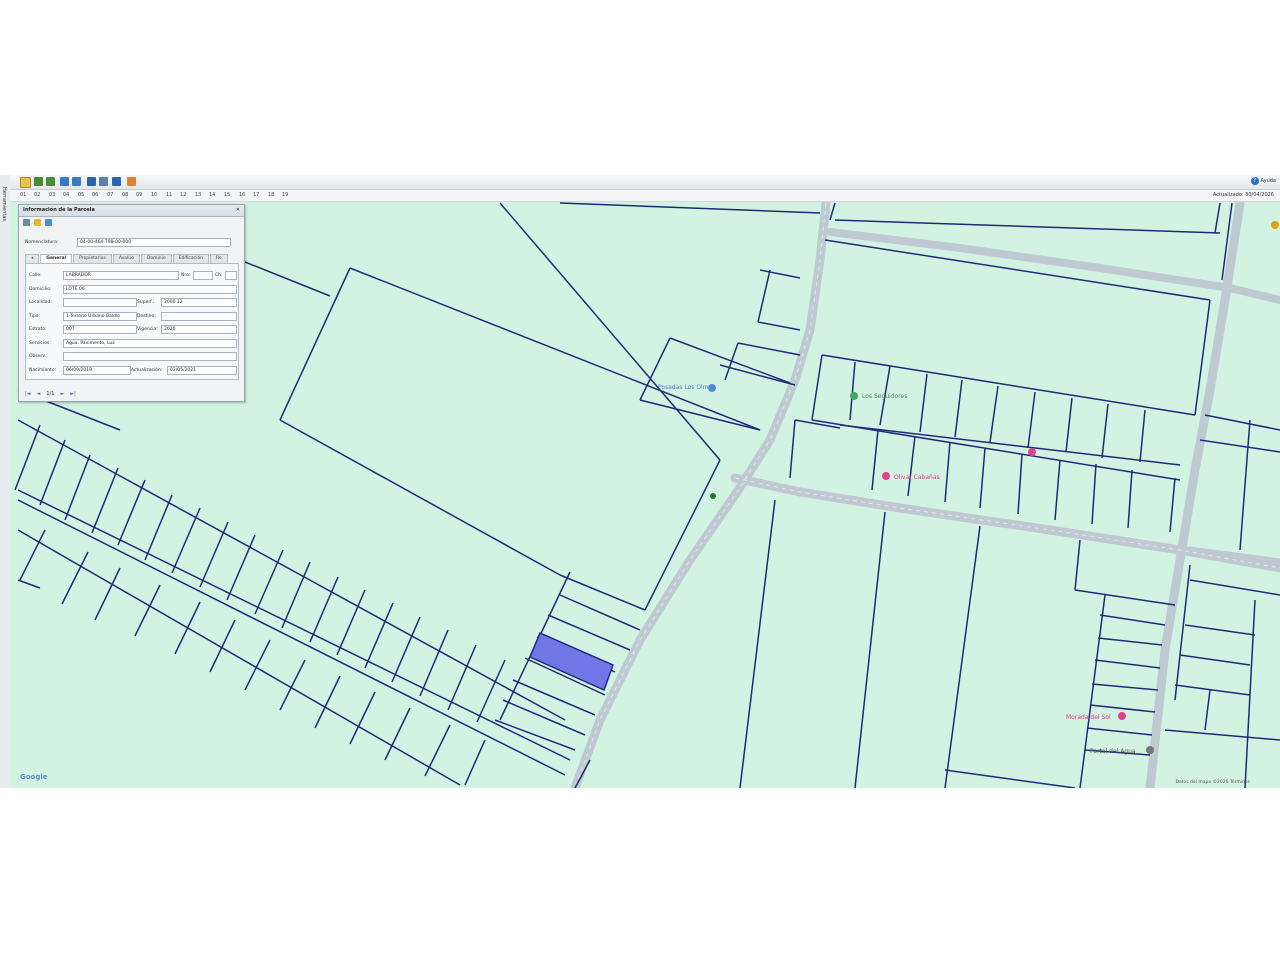 The height and width of the screenshot is (960, 1280). What do you see at coordinates (1268, 181) in the screenshot?
I see `help-label: Ayuda` at bounding box center [1268, 181].